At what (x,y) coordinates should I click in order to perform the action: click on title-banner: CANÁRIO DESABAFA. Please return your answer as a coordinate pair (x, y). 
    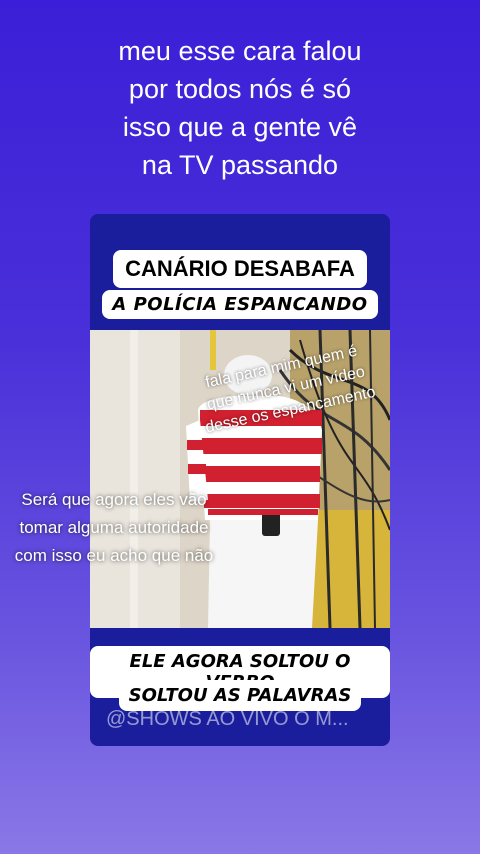
    Looking at the image, I should click on (240, 269).